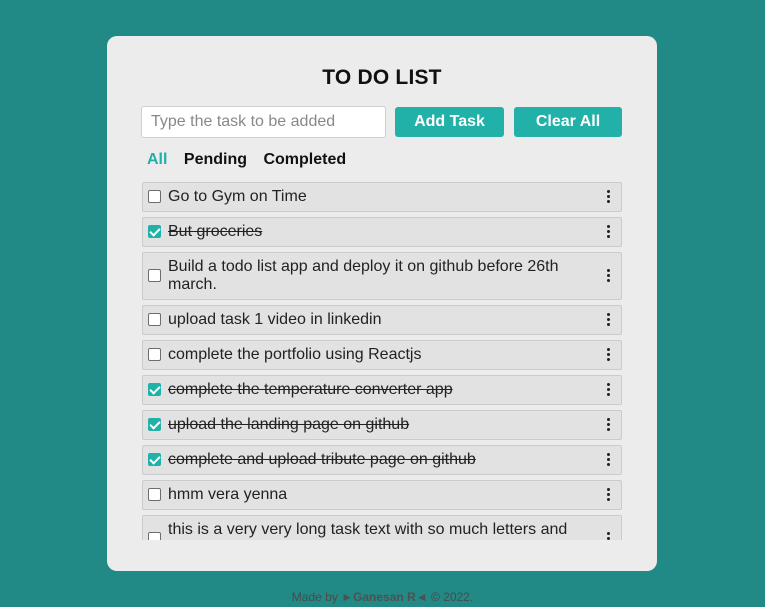  What do you see at coordinates (157, 160) in the screenshot?
I see `filter-all: All` at bounding box center [157, 160].